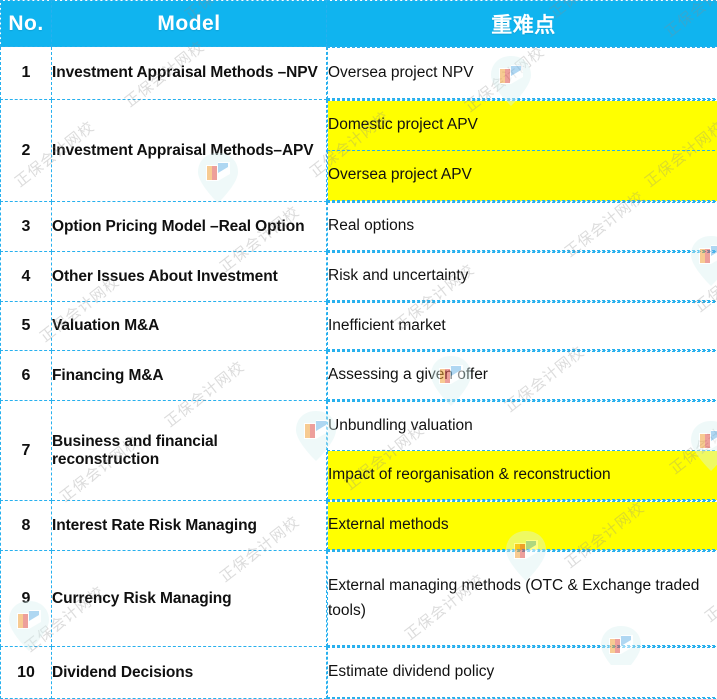 The width and height of the screenshot is (717, 699). I want to click on key-points-sublist: Domestic project APVOversea project APV, so click(522, 150).